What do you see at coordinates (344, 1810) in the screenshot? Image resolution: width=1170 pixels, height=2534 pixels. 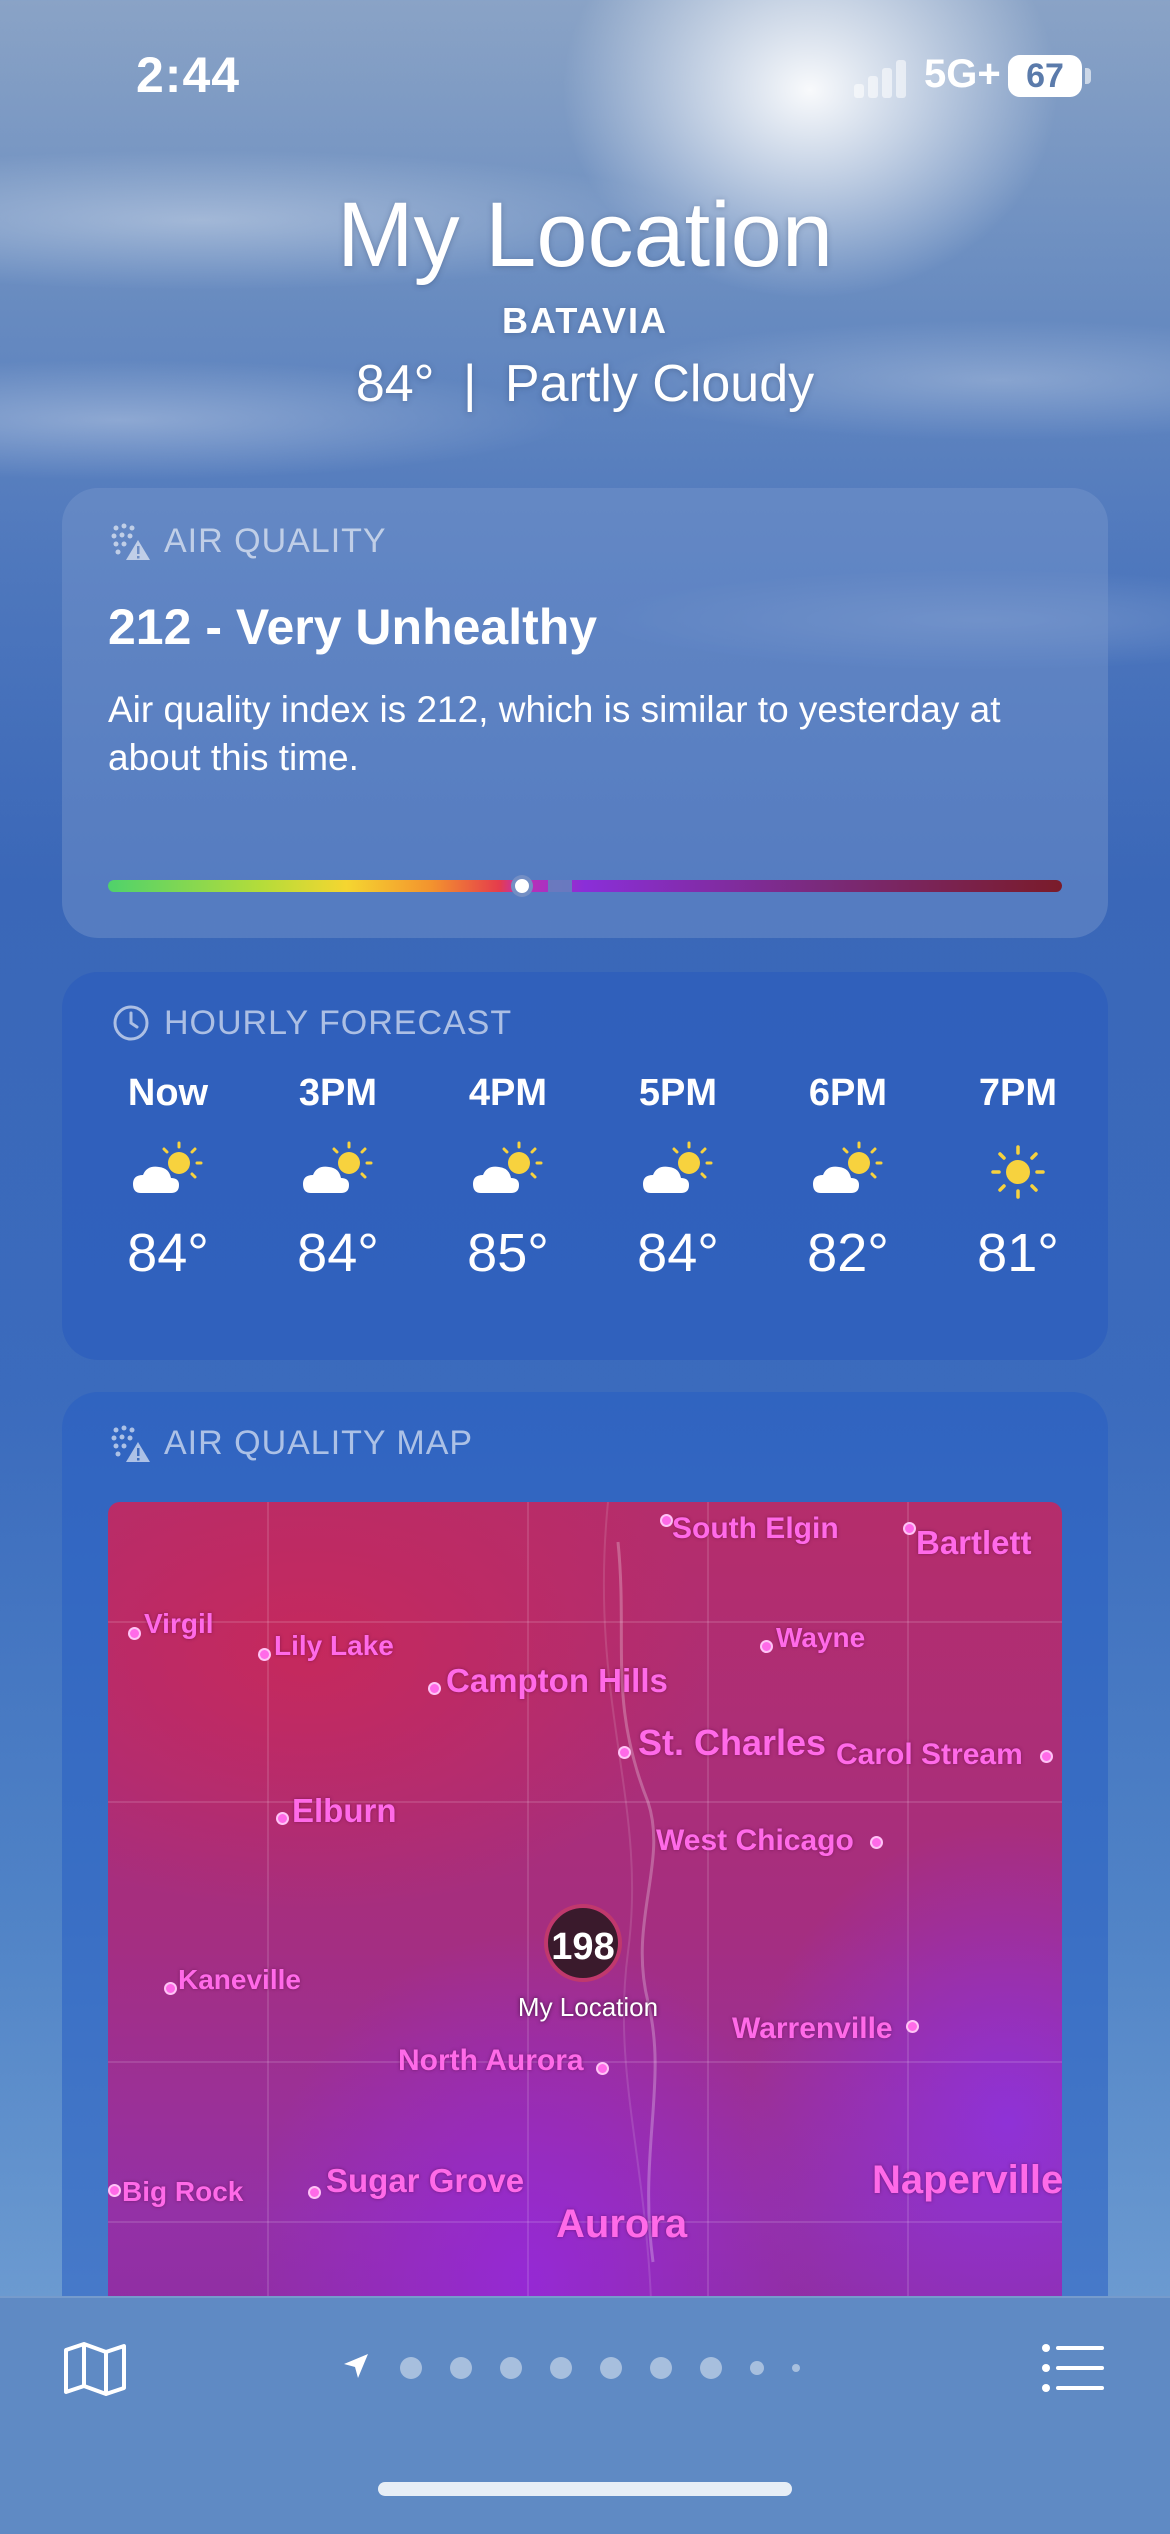 I see `map-place: Elburn` at bounding box center [344, 1810].